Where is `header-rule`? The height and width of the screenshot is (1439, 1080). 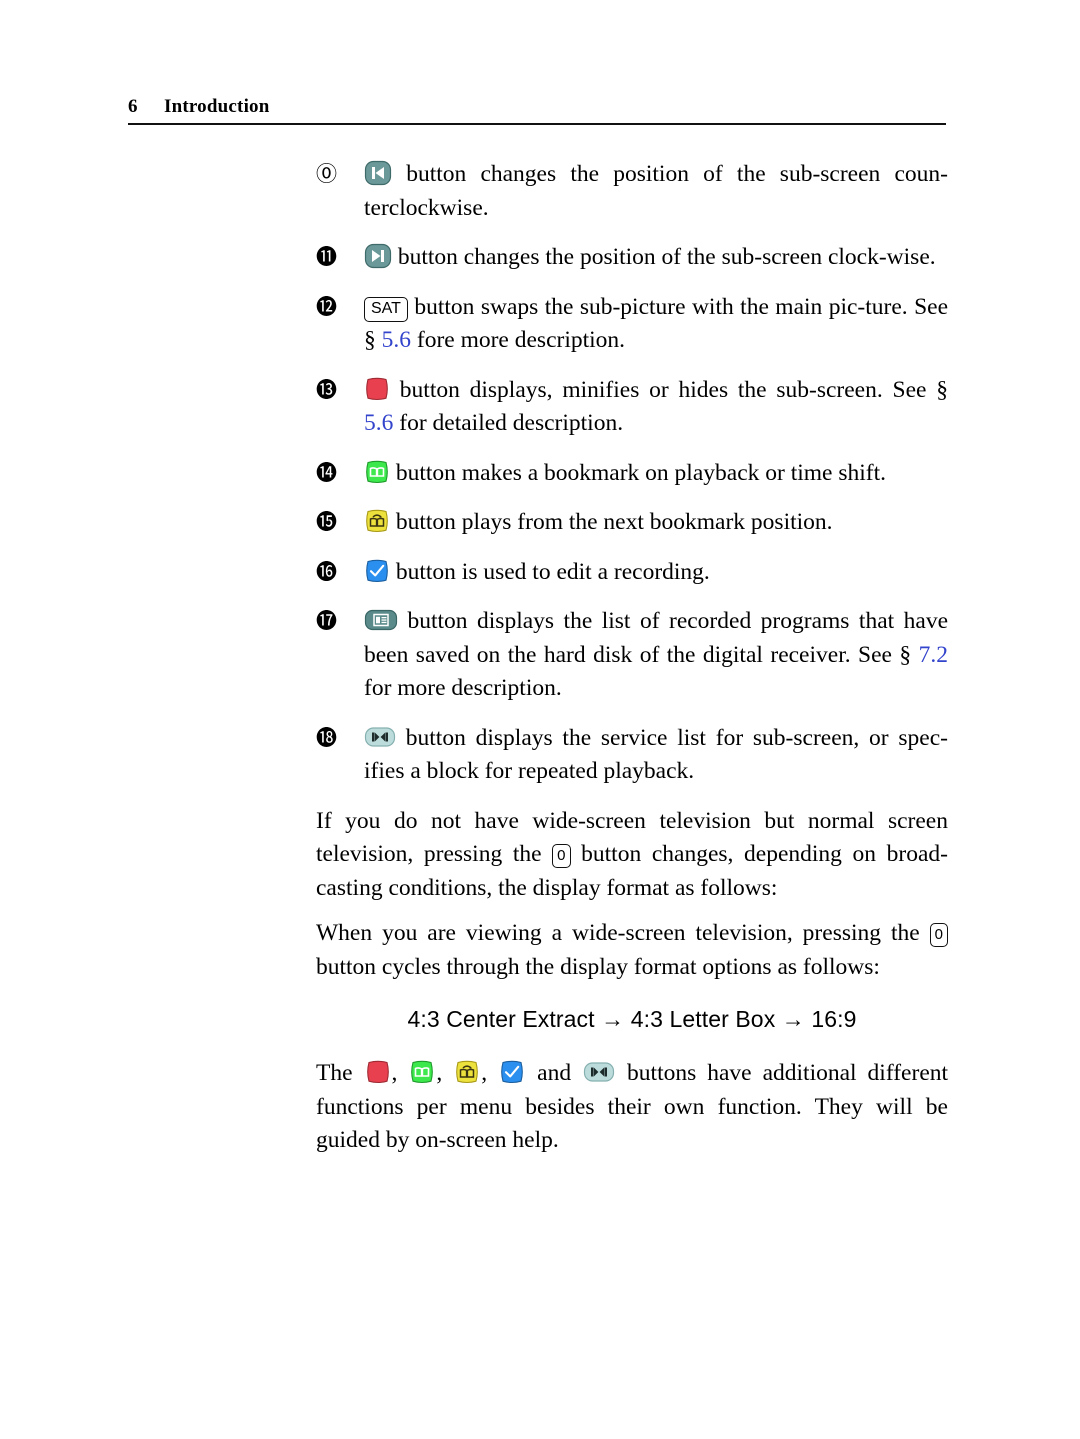 header-rule is located at coordinates (537, 124).